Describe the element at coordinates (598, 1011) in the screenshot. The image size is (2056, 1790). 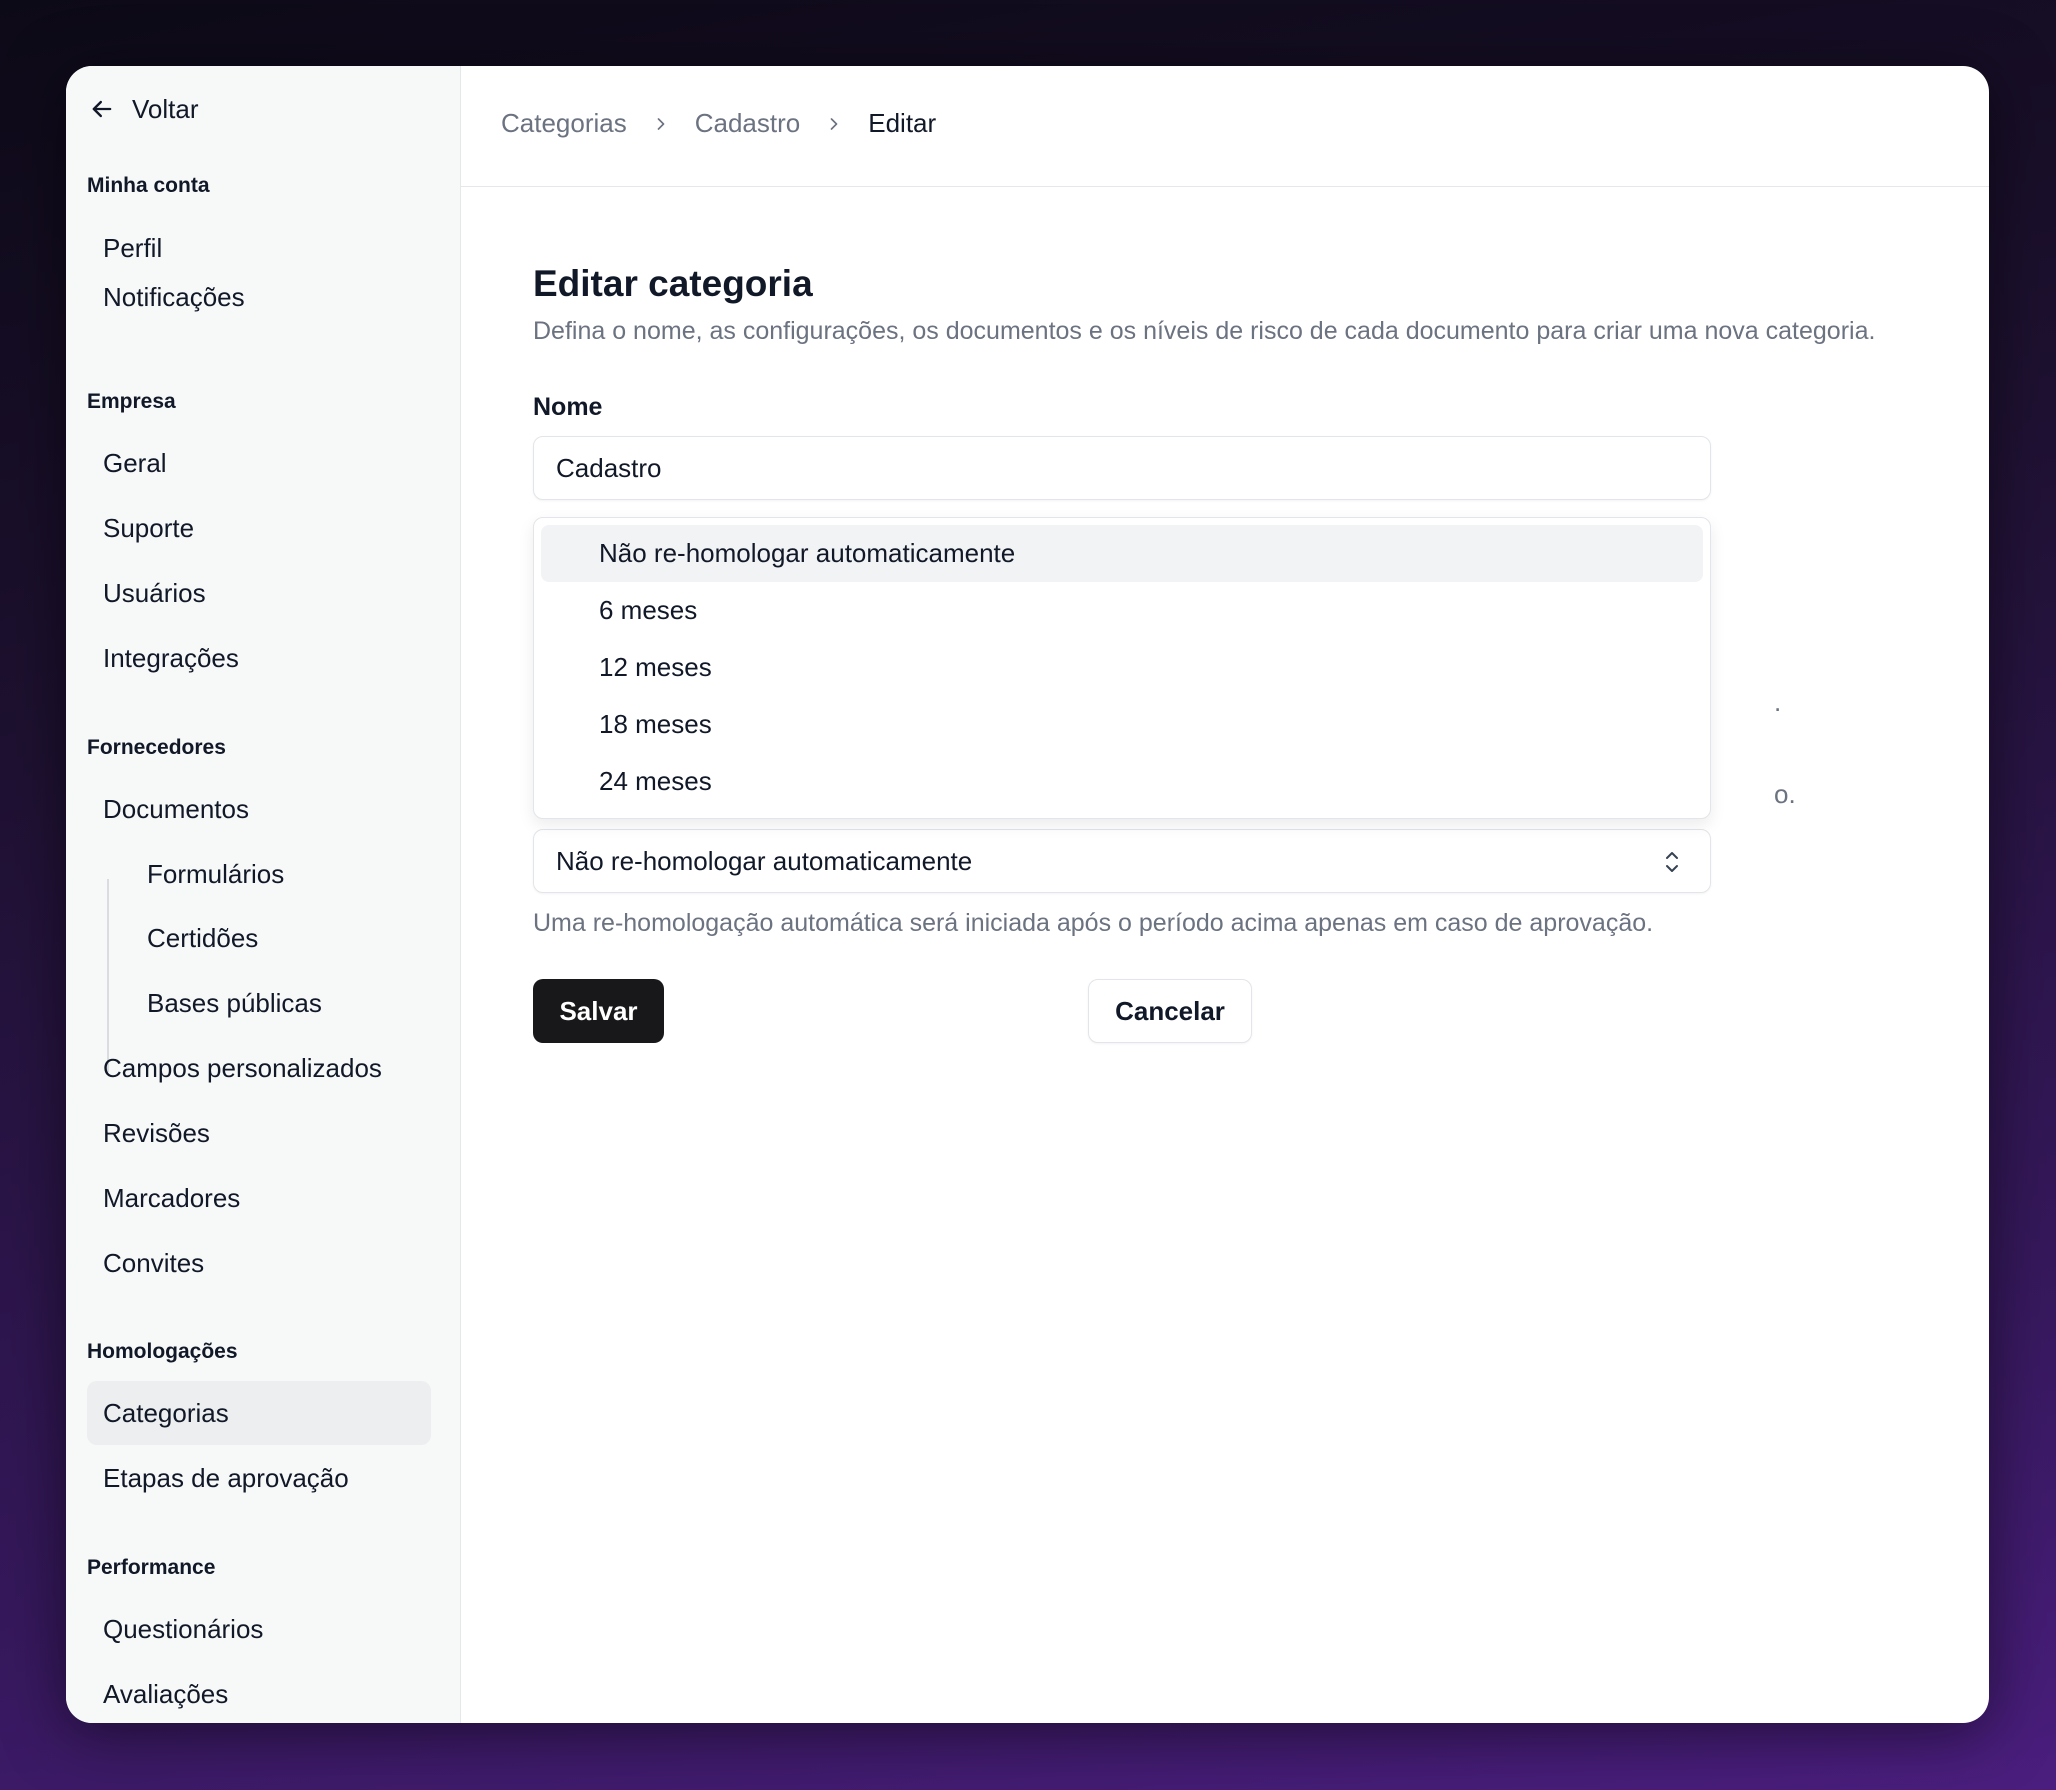
I see `save-button: Salvar` at that location.